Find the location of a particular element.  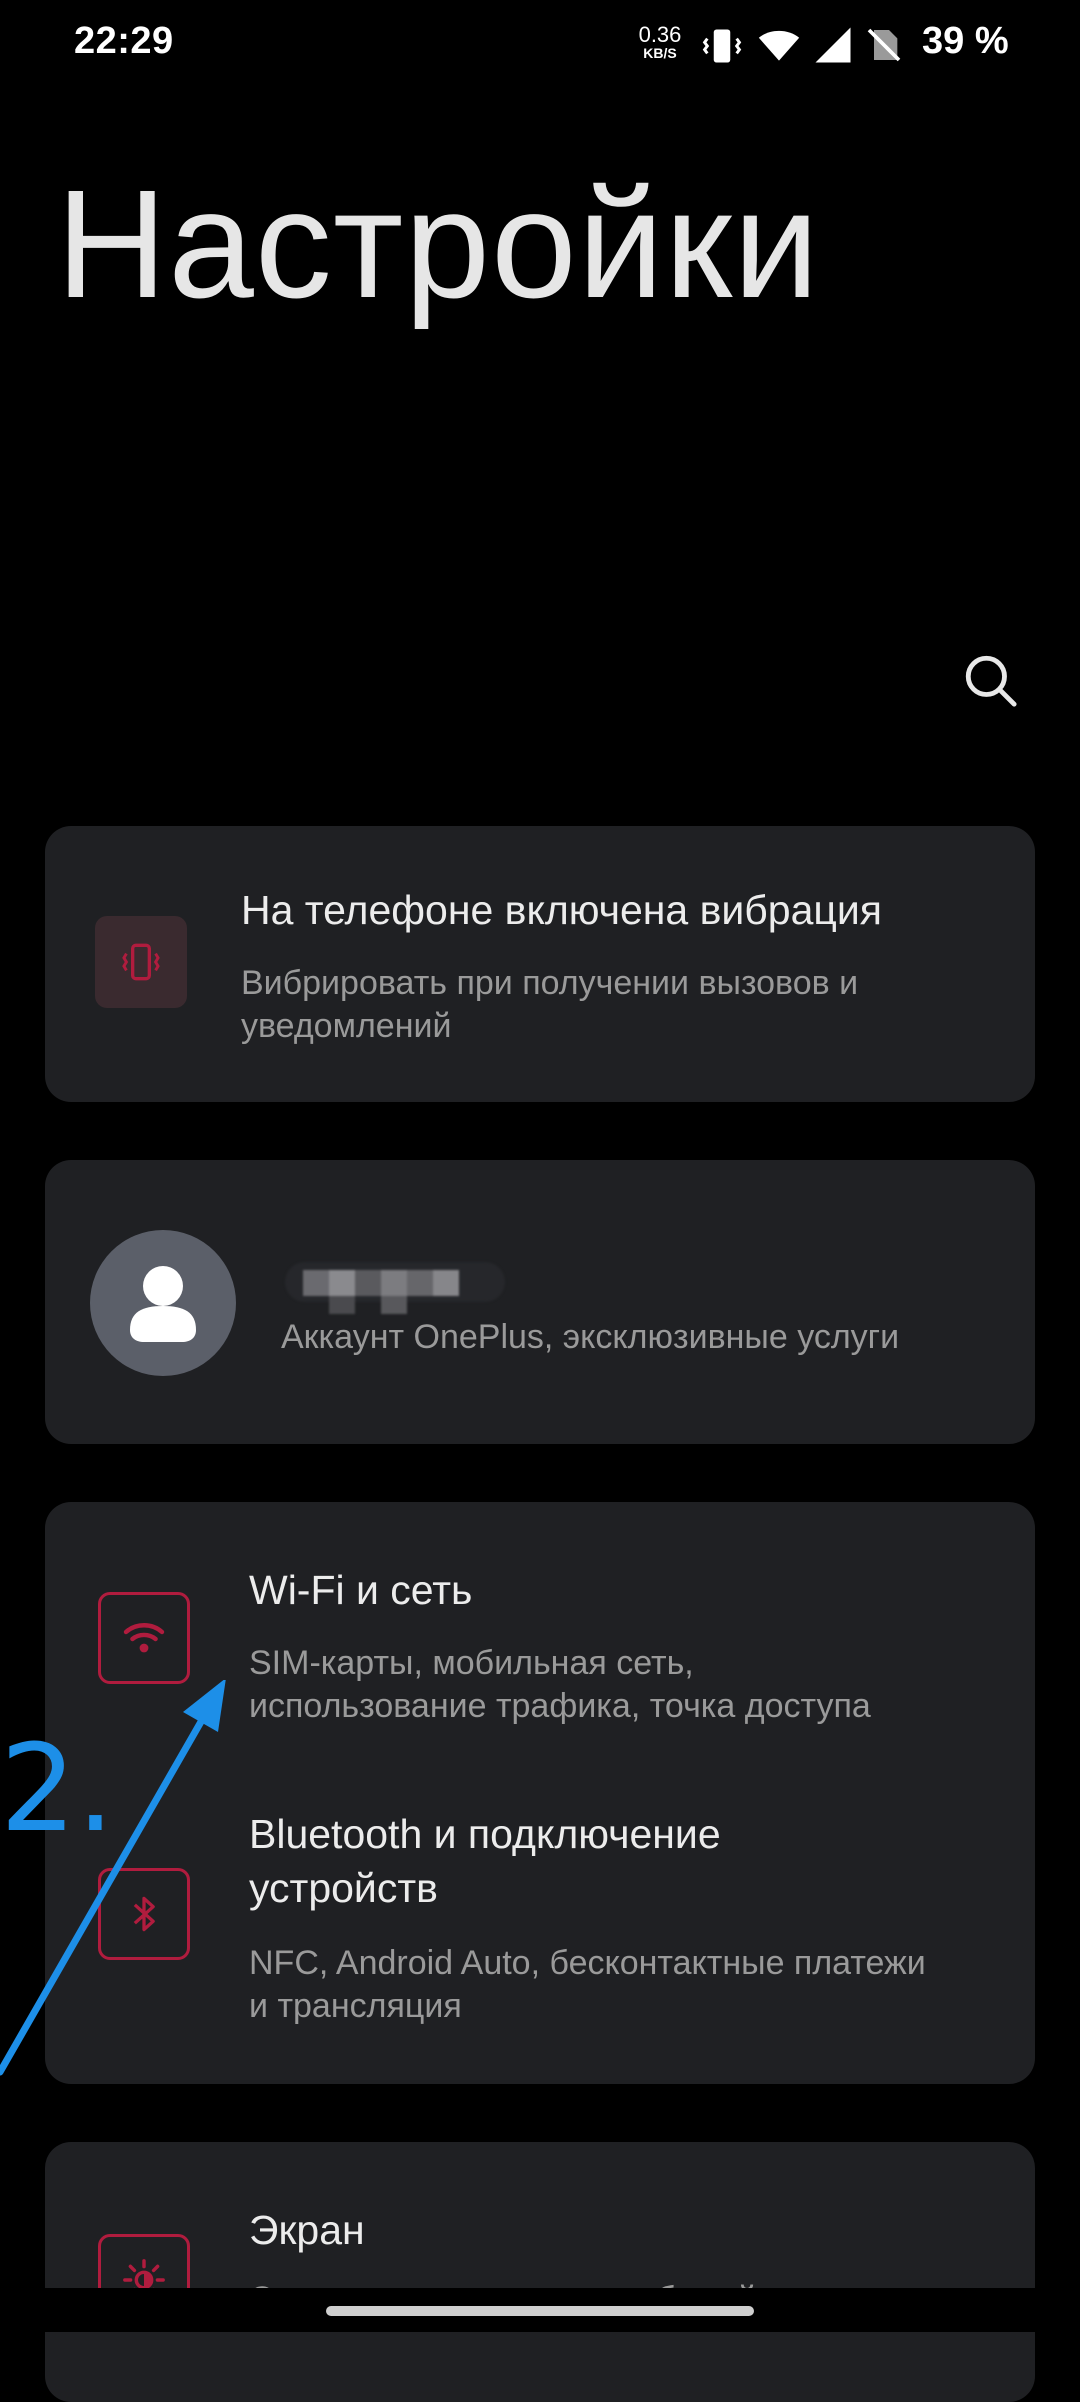

network-speed: 0.36 KB/S is located at coordinates (660, 41).